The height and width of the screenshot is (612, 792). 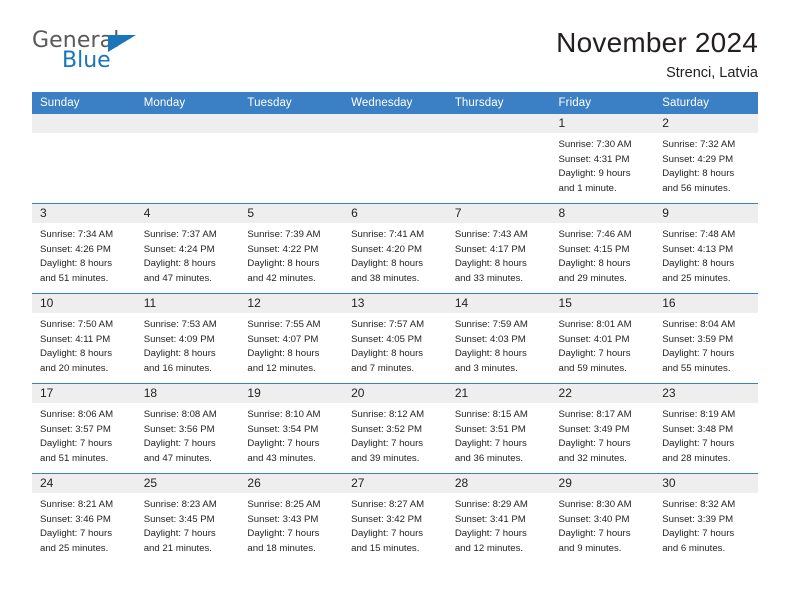 I want to click on day-detail-sunrise: Sunrise: 7:39 AM, so click(x=284, y=234).